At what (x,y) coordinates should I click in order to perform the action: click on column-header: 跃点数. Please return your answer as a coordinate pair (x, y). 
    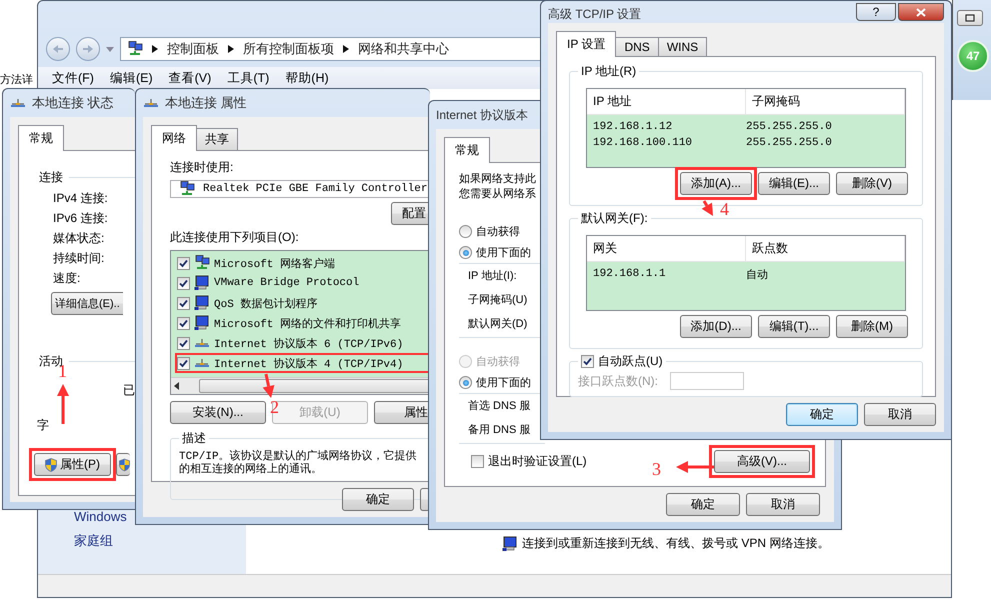
    Looking at the image, I should click on (825, 248).